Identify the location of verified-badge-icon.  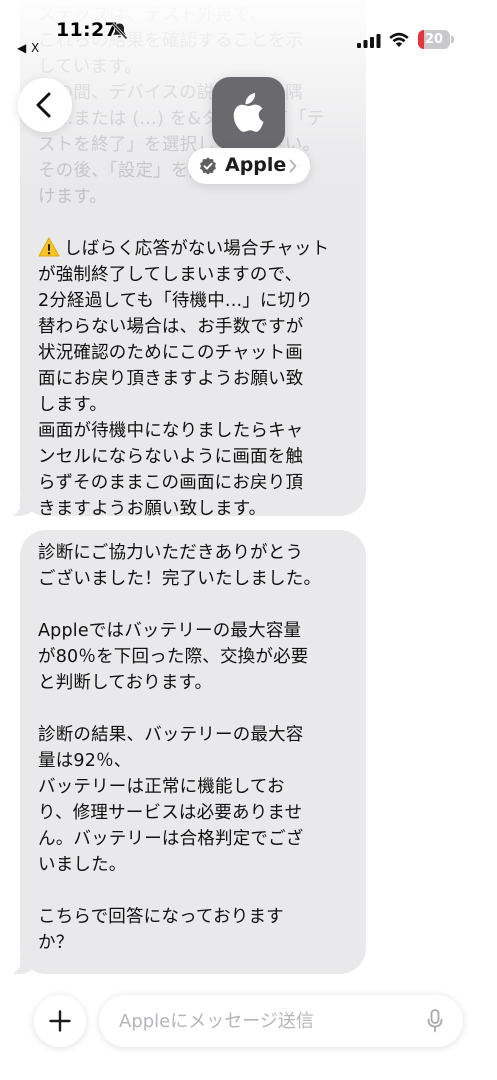
(208, 166).